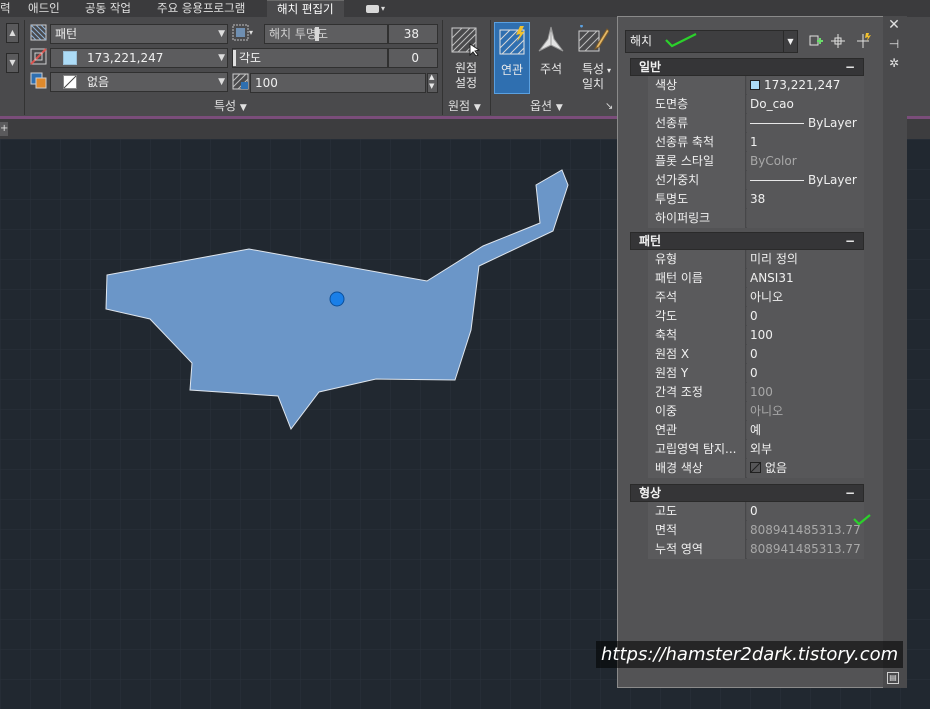  What do you see at coordinates (380, 8) in the screenshot?
I see `ribbon-display-toggle: ▾` at bounding box center [380, 8].